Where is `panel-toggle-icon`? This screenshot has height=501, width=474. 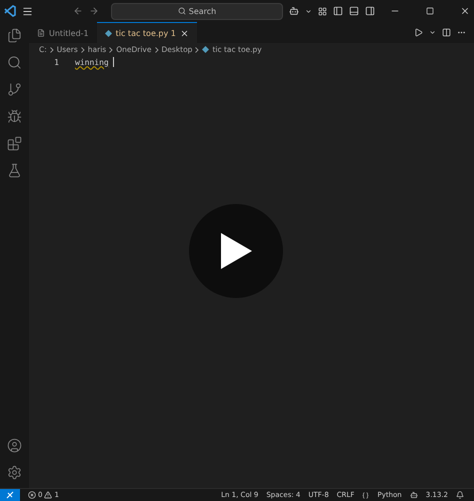 panel-toggle-icon is located at coordinates (354, 11).